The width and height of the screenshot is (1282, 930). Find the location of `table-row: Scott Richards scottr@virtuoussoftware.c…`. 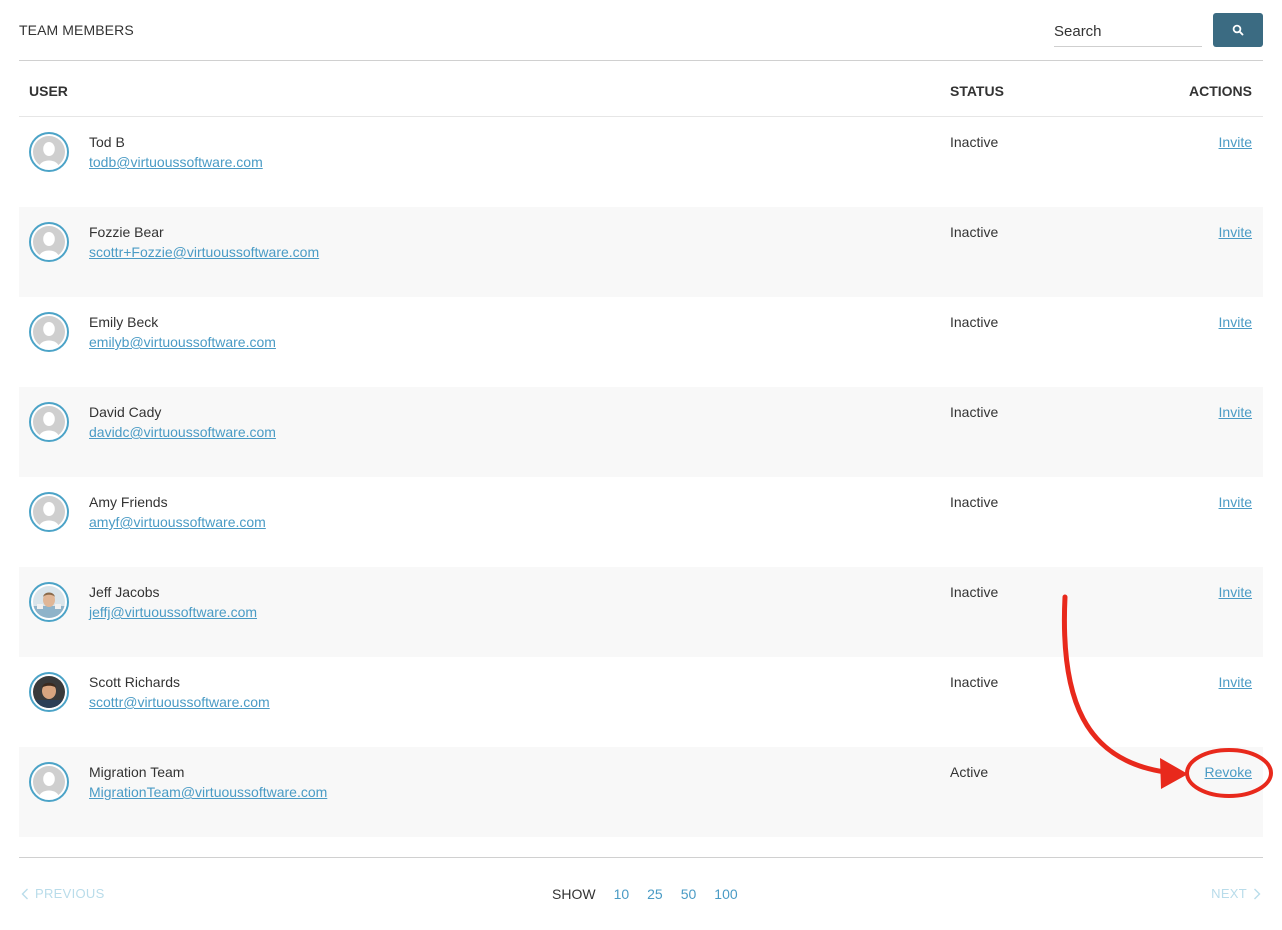

table-row: Scott Richards scottr@virtuoussoftware.c… is located at coordinates (641, 702).